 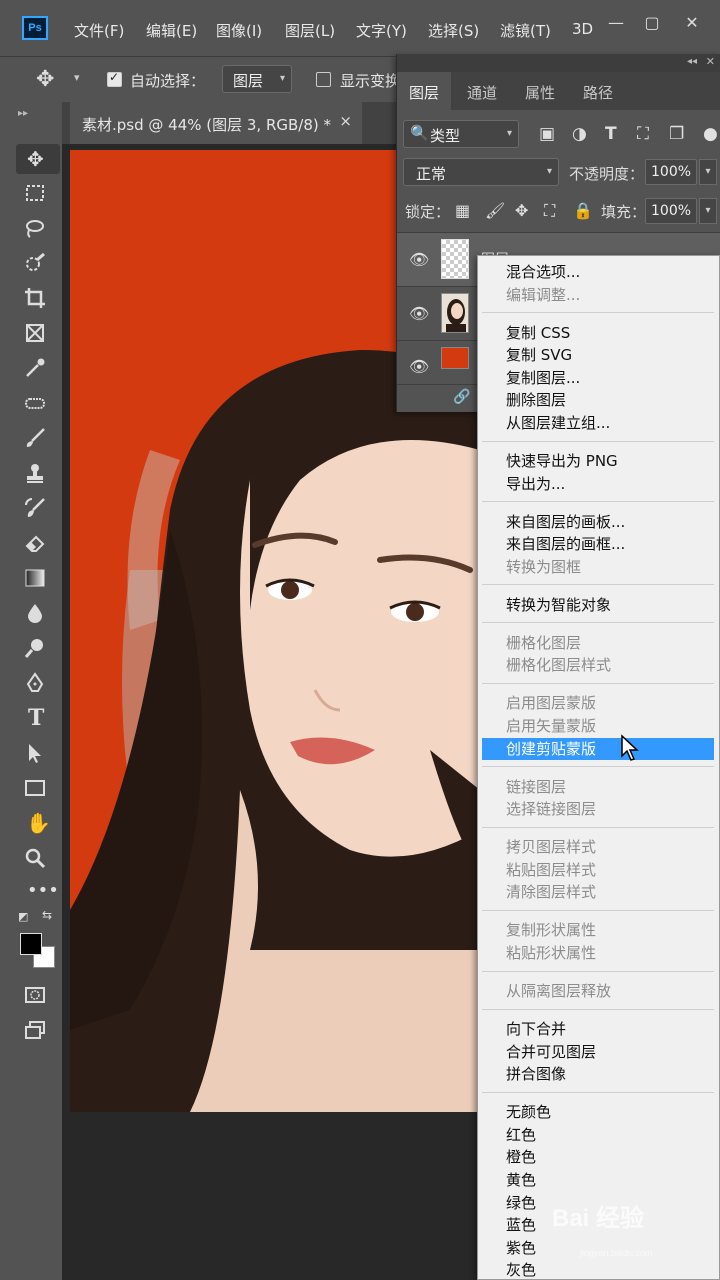 What do you see at coordinates (39, 613) in the screenshot?
I see `blur-tool-button` at bounding box center [39, 613].